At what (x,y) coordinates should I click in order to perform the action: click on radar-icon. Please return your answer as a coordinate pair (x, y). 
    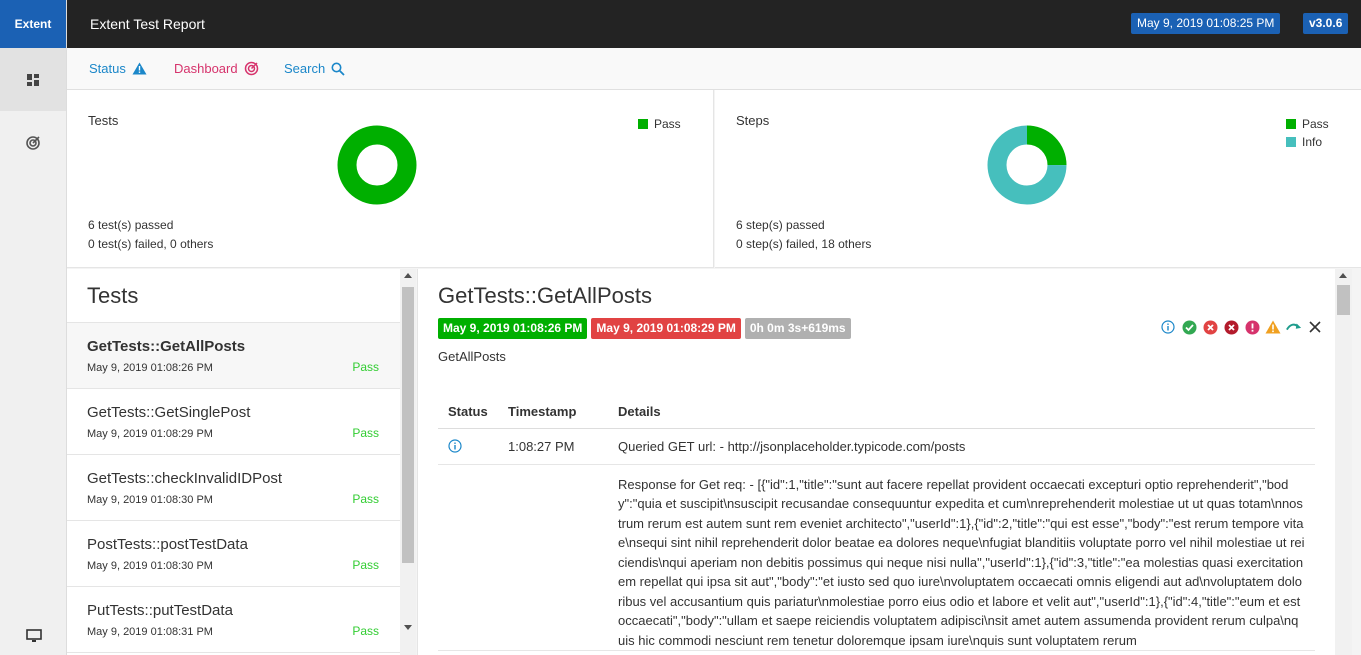
    Looking at the image, I should click on (33, 142).